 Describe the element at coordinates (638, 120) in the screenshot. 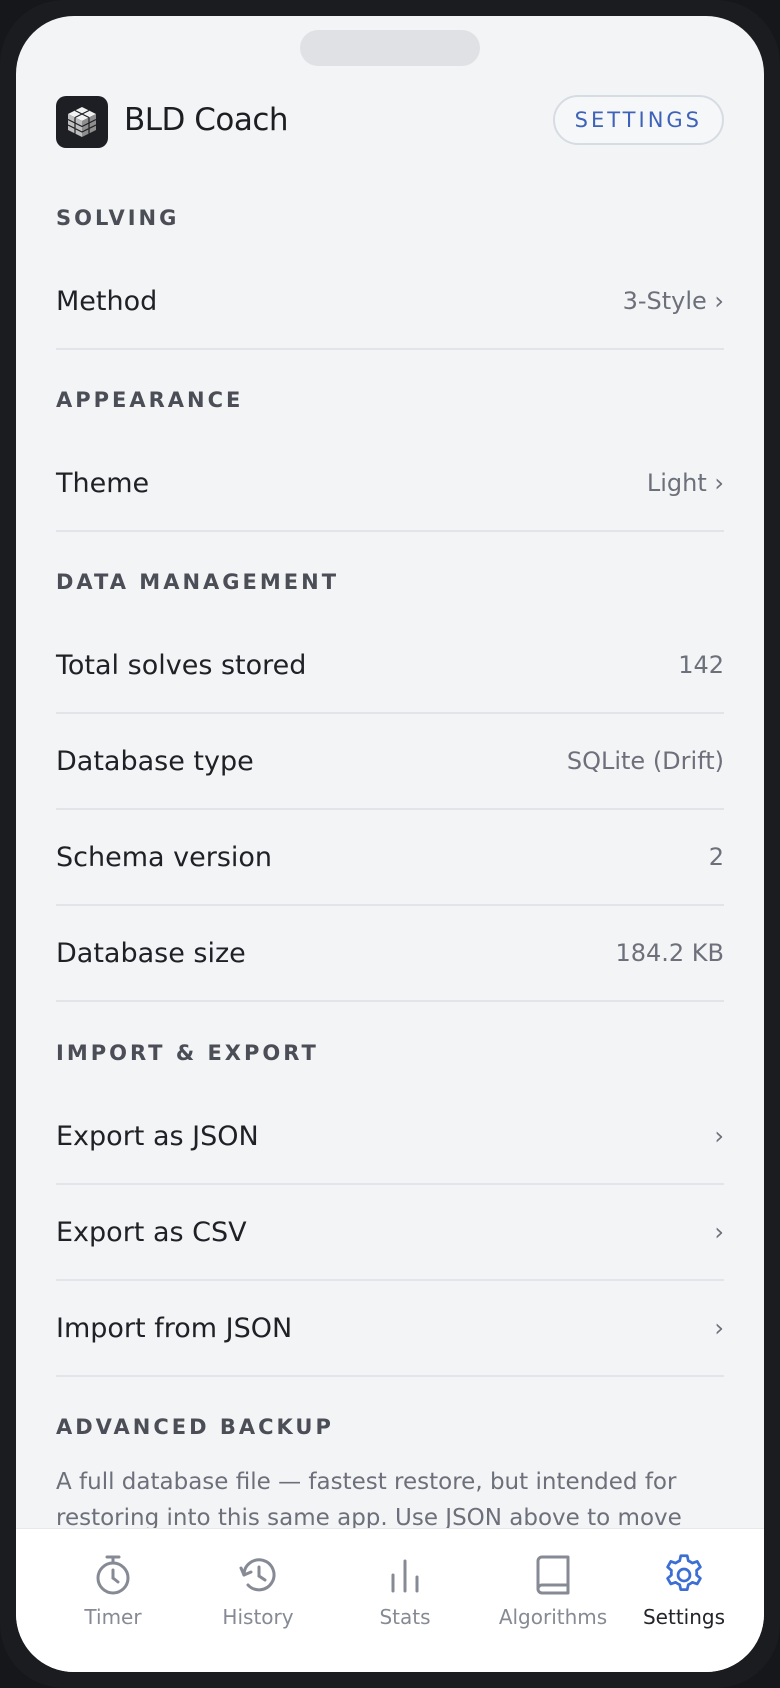

I see `settings-chip: SETTINGS` at that location.